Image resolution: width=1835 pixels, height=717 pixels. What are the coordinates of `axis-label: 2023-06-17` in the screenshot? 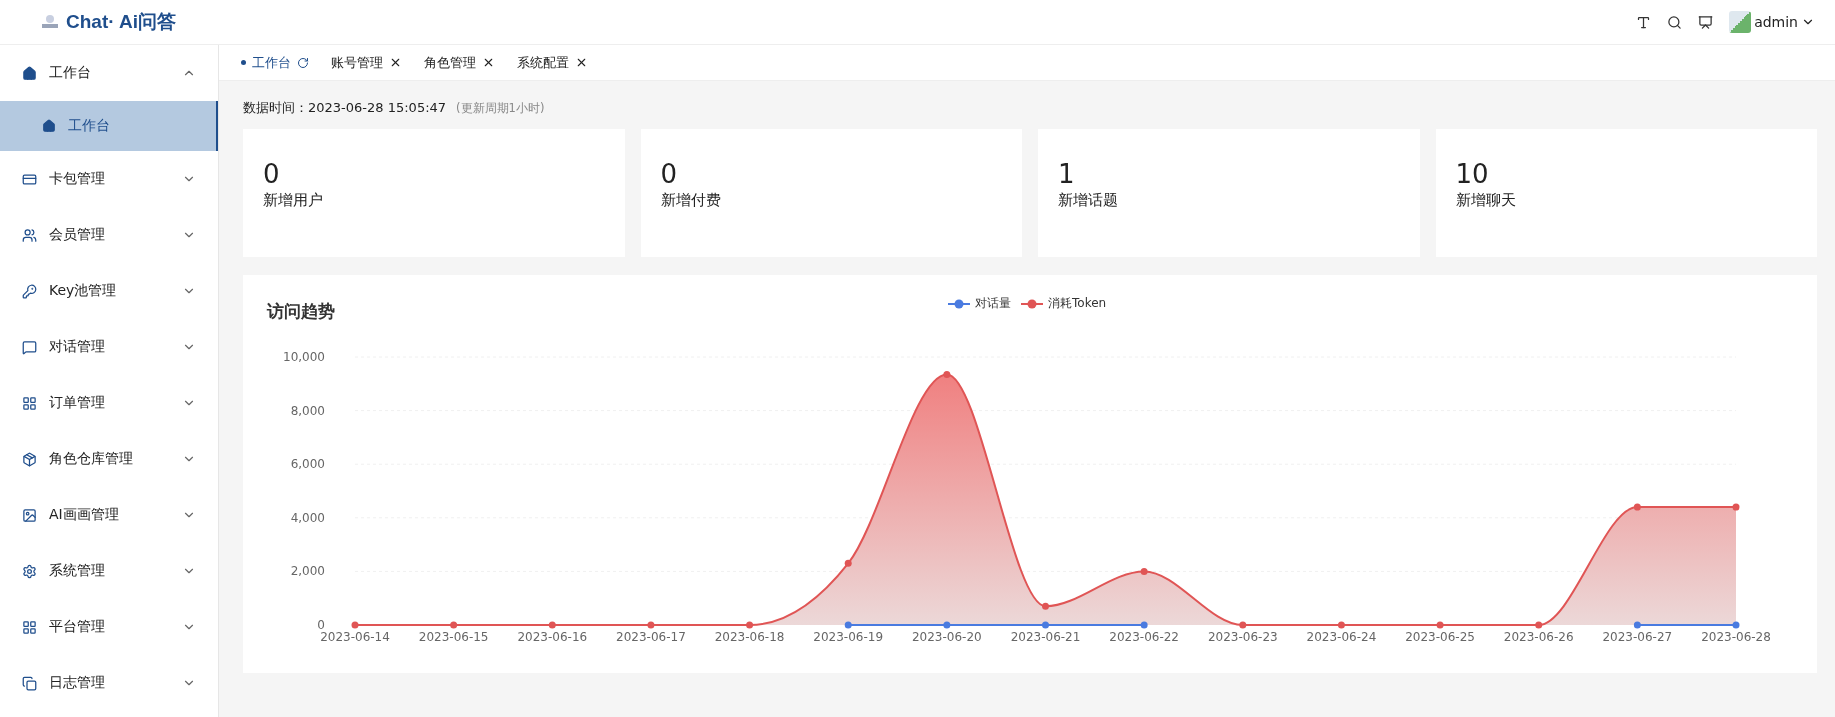 It's located at (651, 637).